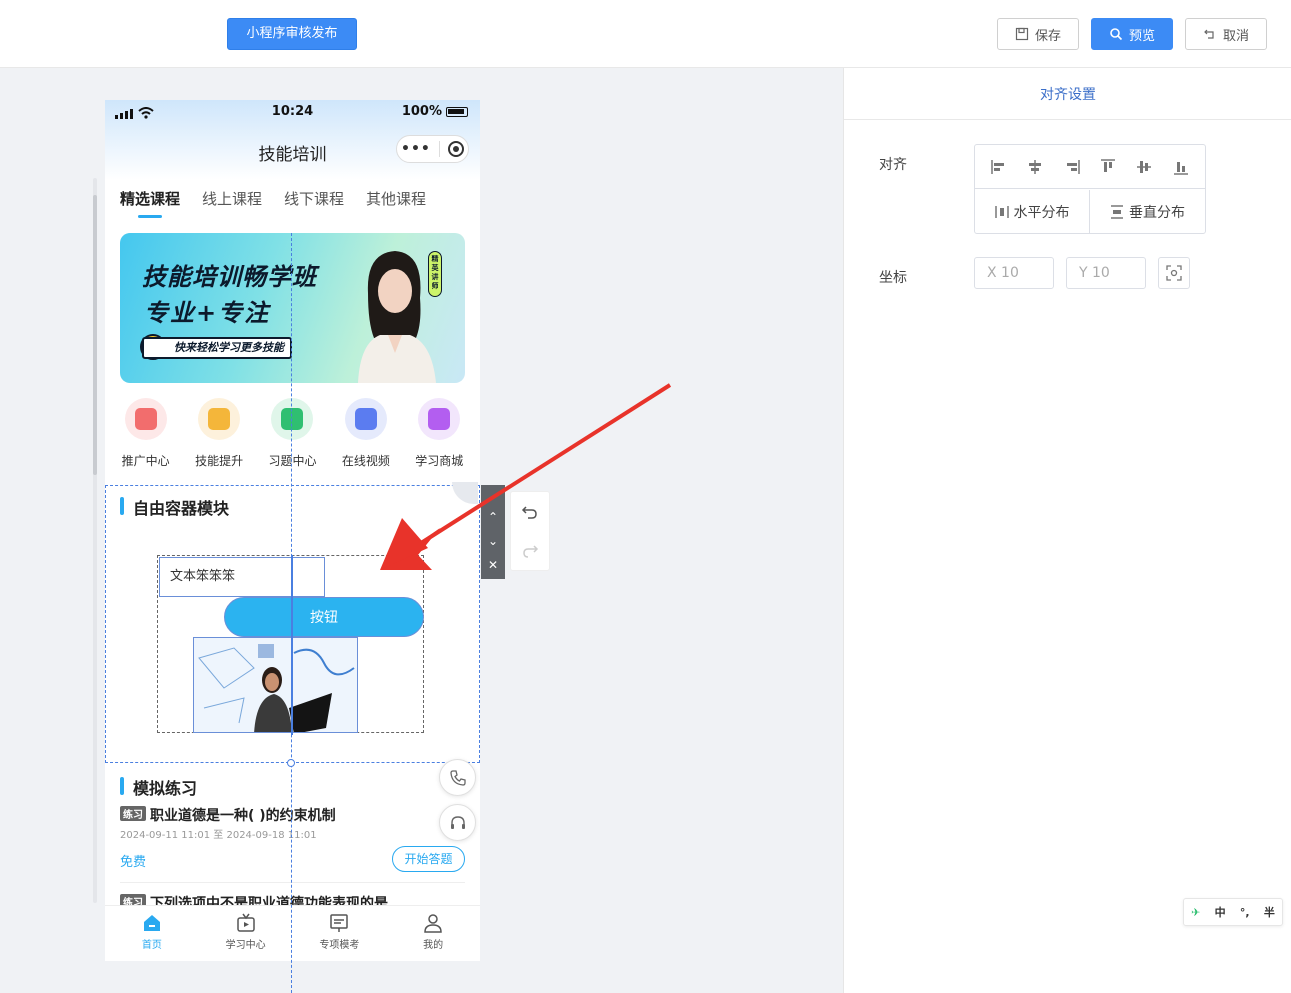 This screenshot has height=993, width=1291. Describe the element at coordinates (292, 140) in the screenshot. I see `phone-header: 10:24 100% 技能培训 •••` at that location.